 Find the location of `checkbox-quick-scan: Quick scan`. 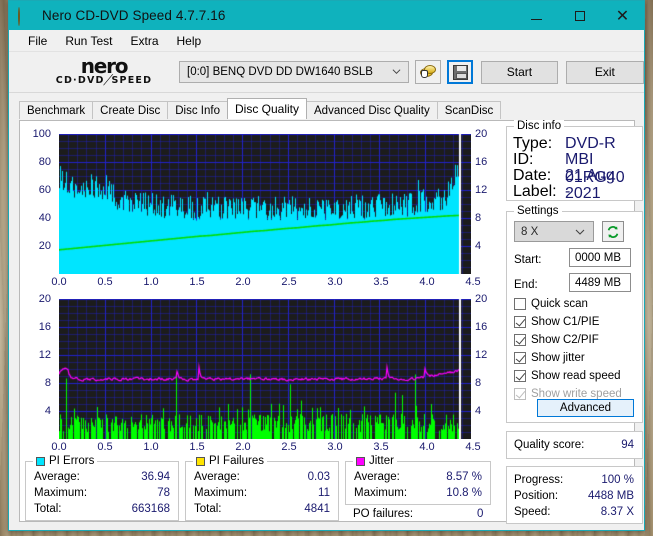

checkbox-quick-scan: Quick scan is located at coordinates (551, 304).